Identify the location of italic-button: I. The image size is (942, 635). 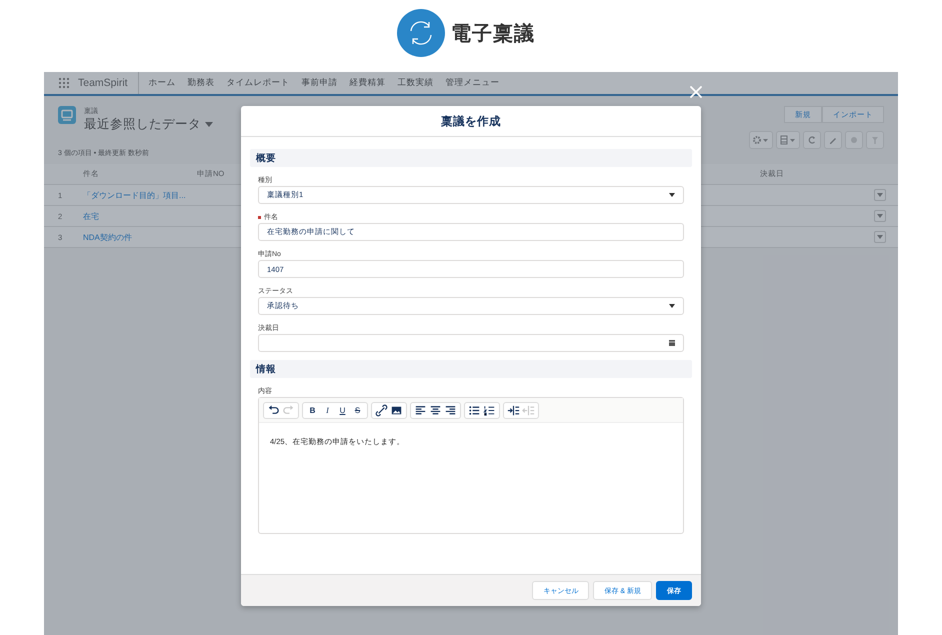
(327, 410).